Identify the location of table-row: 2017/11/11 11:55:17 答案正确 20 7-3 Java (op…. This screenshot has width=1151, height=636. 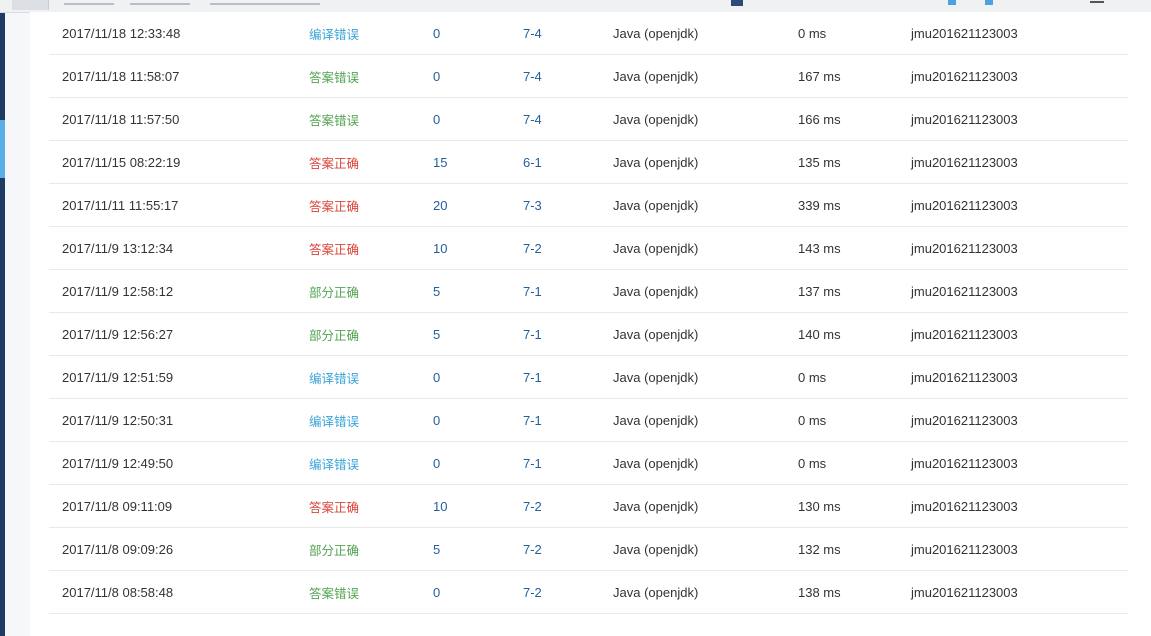
(588, 205).